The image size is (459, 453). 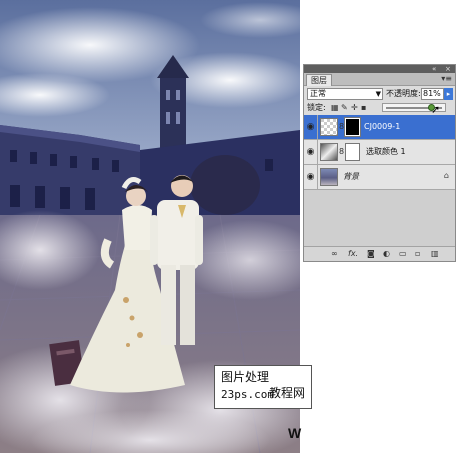 What do you see at coordinates (353, 253) in the screenshot?
I see `fx-icon: fx.` at bounding box center [353, 253].